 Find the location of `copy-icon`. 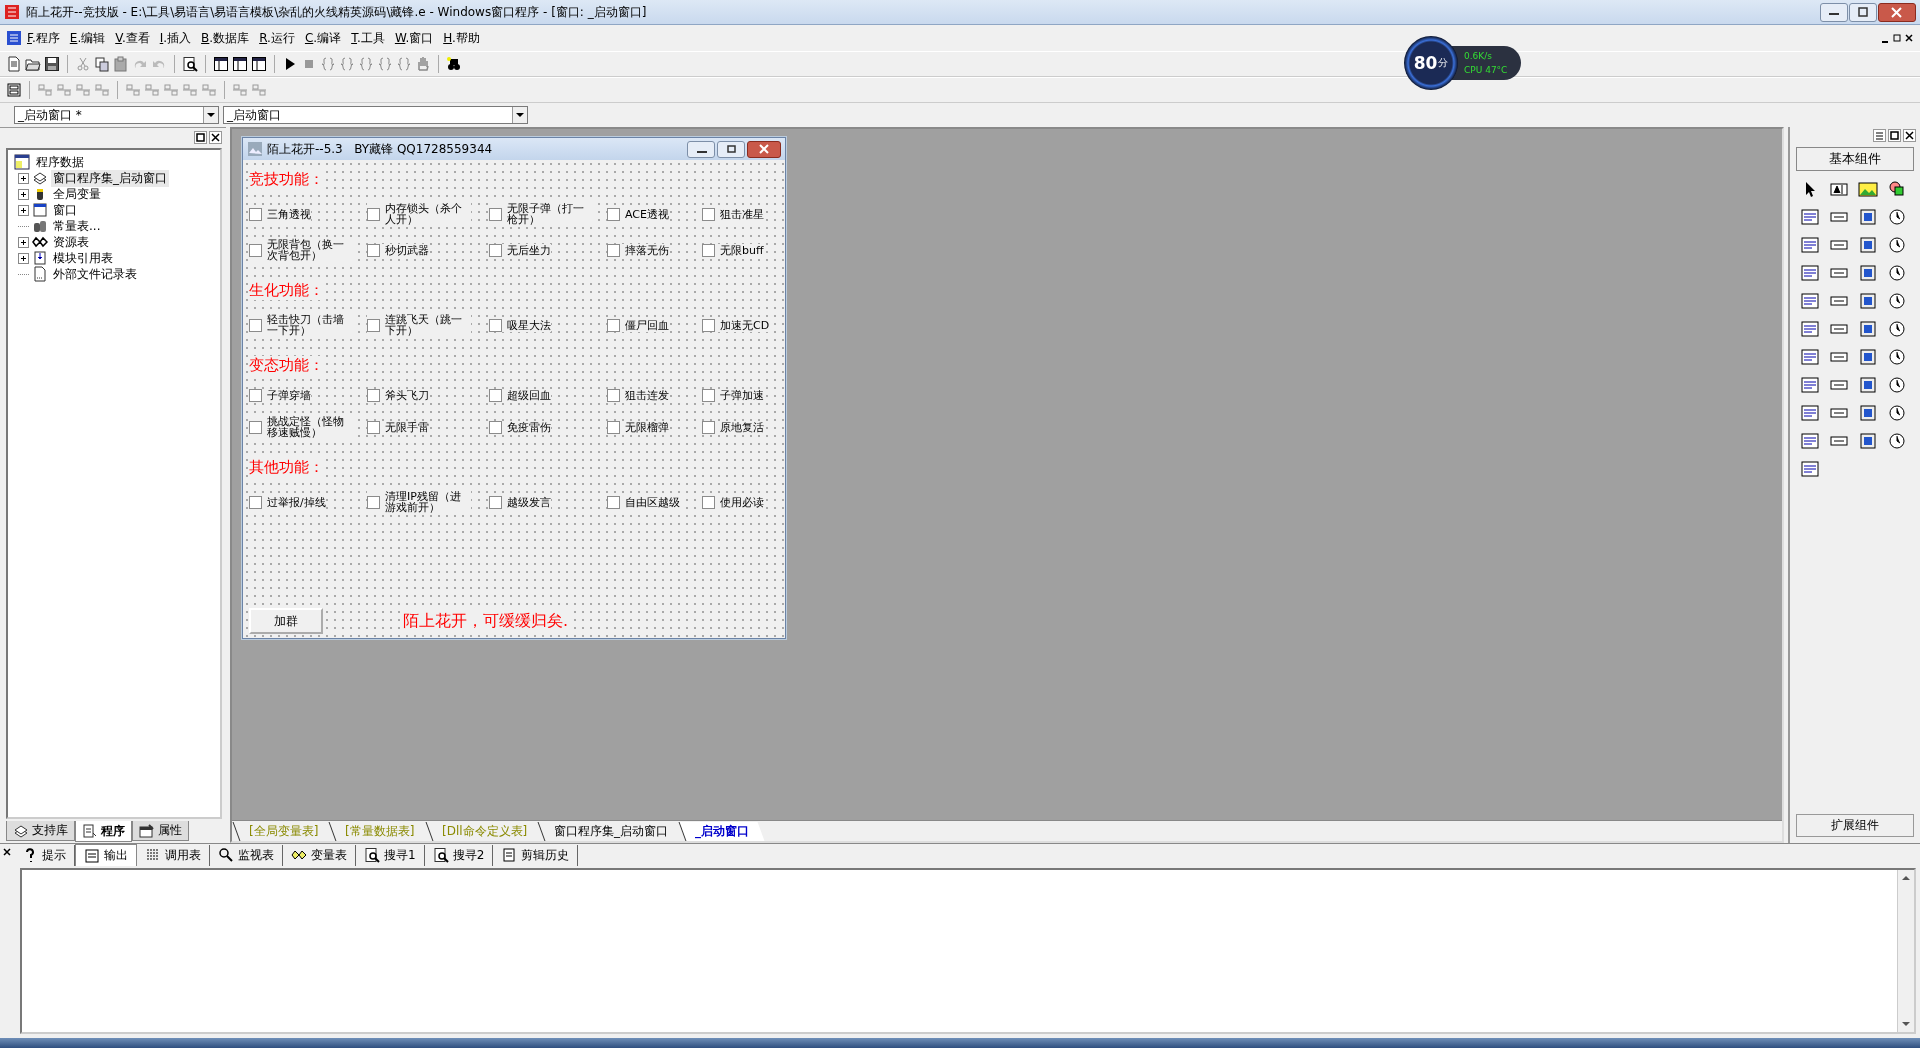

copy-icon is located at coordinates (102, 64).